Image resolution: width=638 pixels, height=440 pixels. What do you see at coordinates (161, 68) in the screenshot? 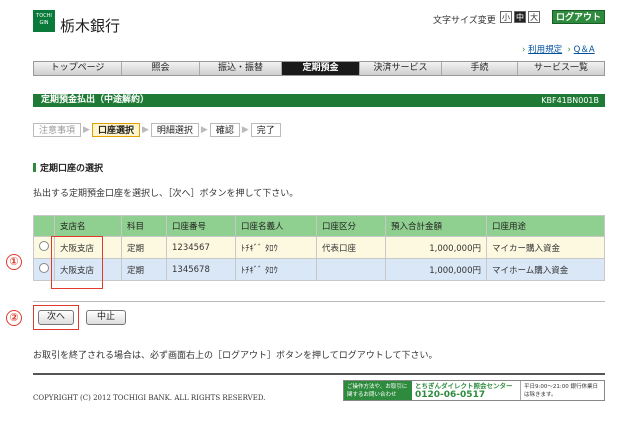
I see `nav-inquiry: 照会` at bounding box center [161, 68].